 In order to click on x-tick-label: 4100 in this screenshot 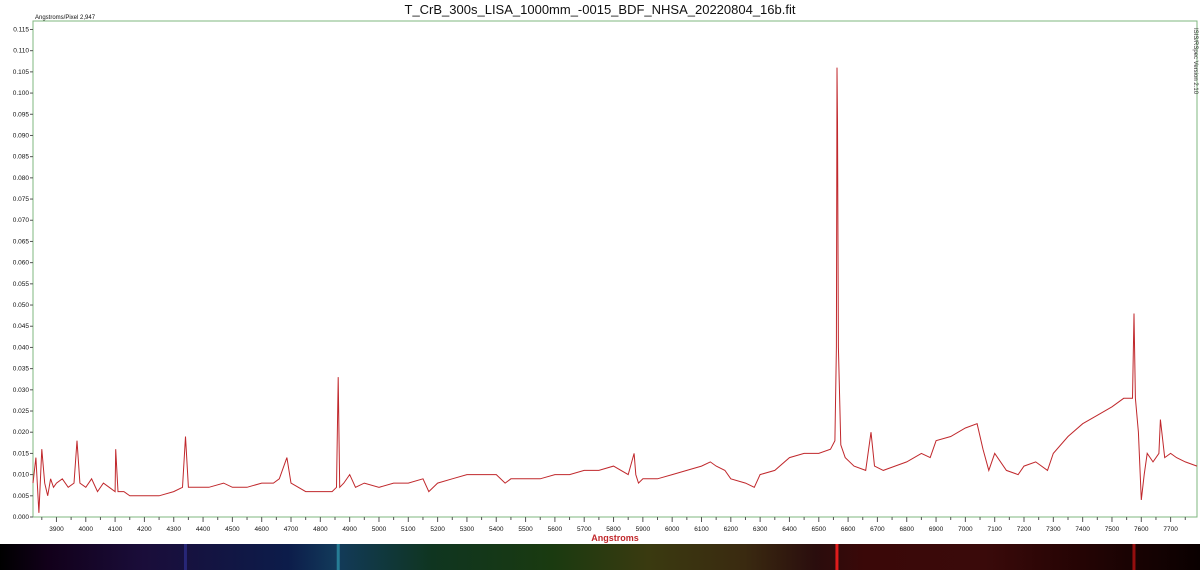, I will do `click(115, 529)`.